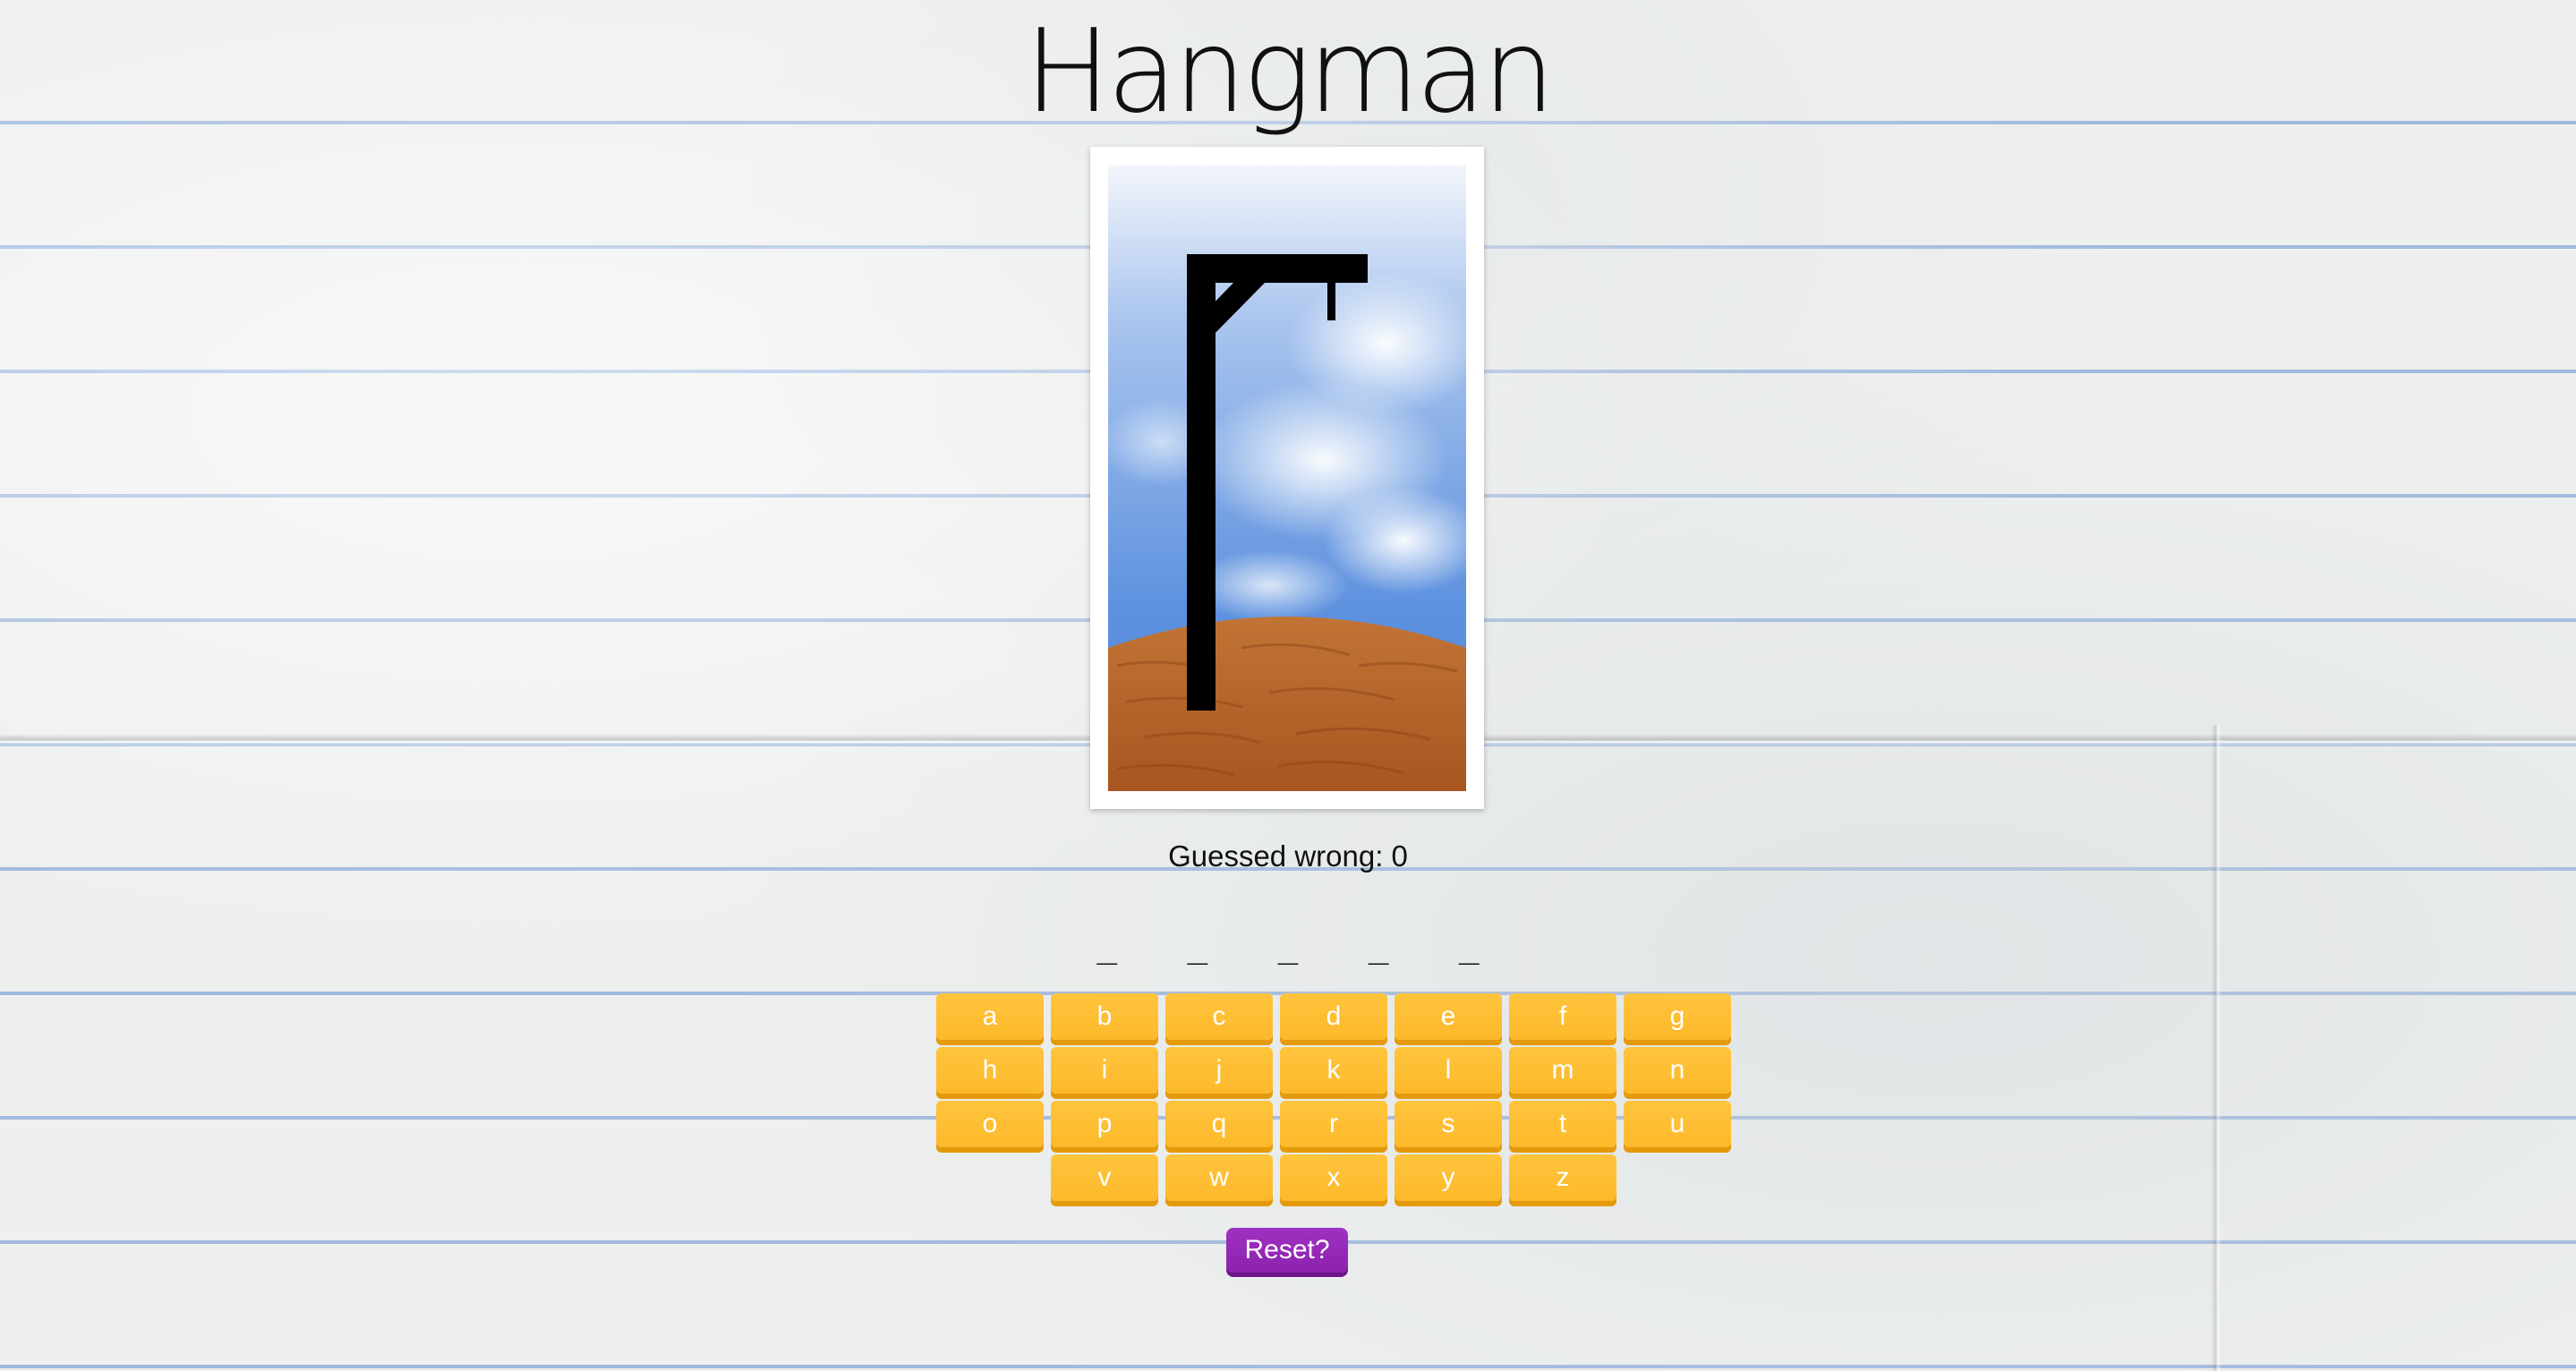 This screenshot has width=2576, height=1371. What do you see at coordinates (1448, 1070) in the screenshot?
I see `letter-key-l: l` at bounding box center [1448, 1070].